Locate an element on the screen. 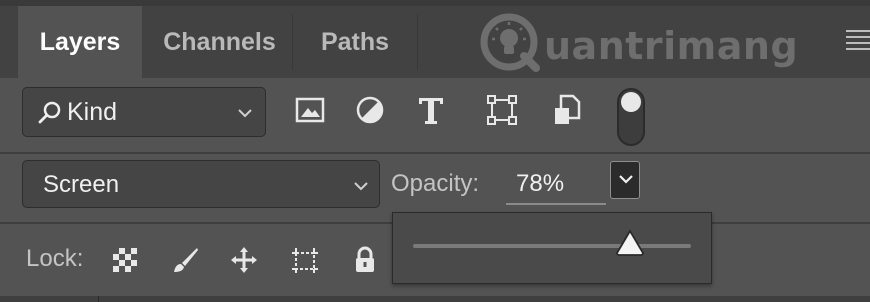 The image size is (870, 302). panel-bottom-border is located at coordinates (435, 299).